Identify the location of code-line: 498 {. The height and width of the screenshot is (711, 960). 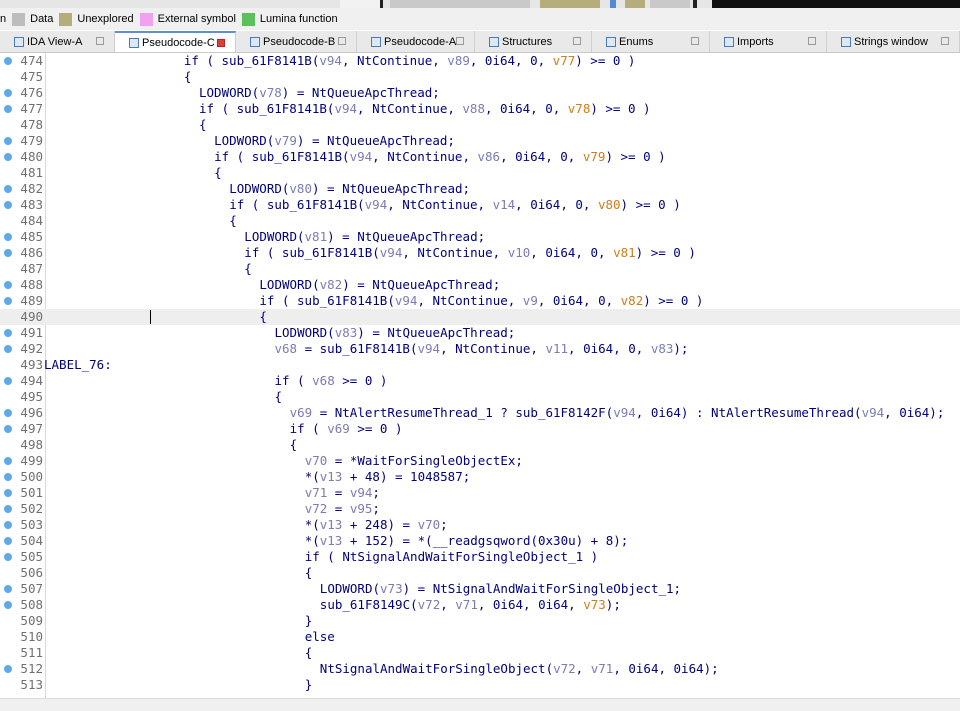
(480, 445).